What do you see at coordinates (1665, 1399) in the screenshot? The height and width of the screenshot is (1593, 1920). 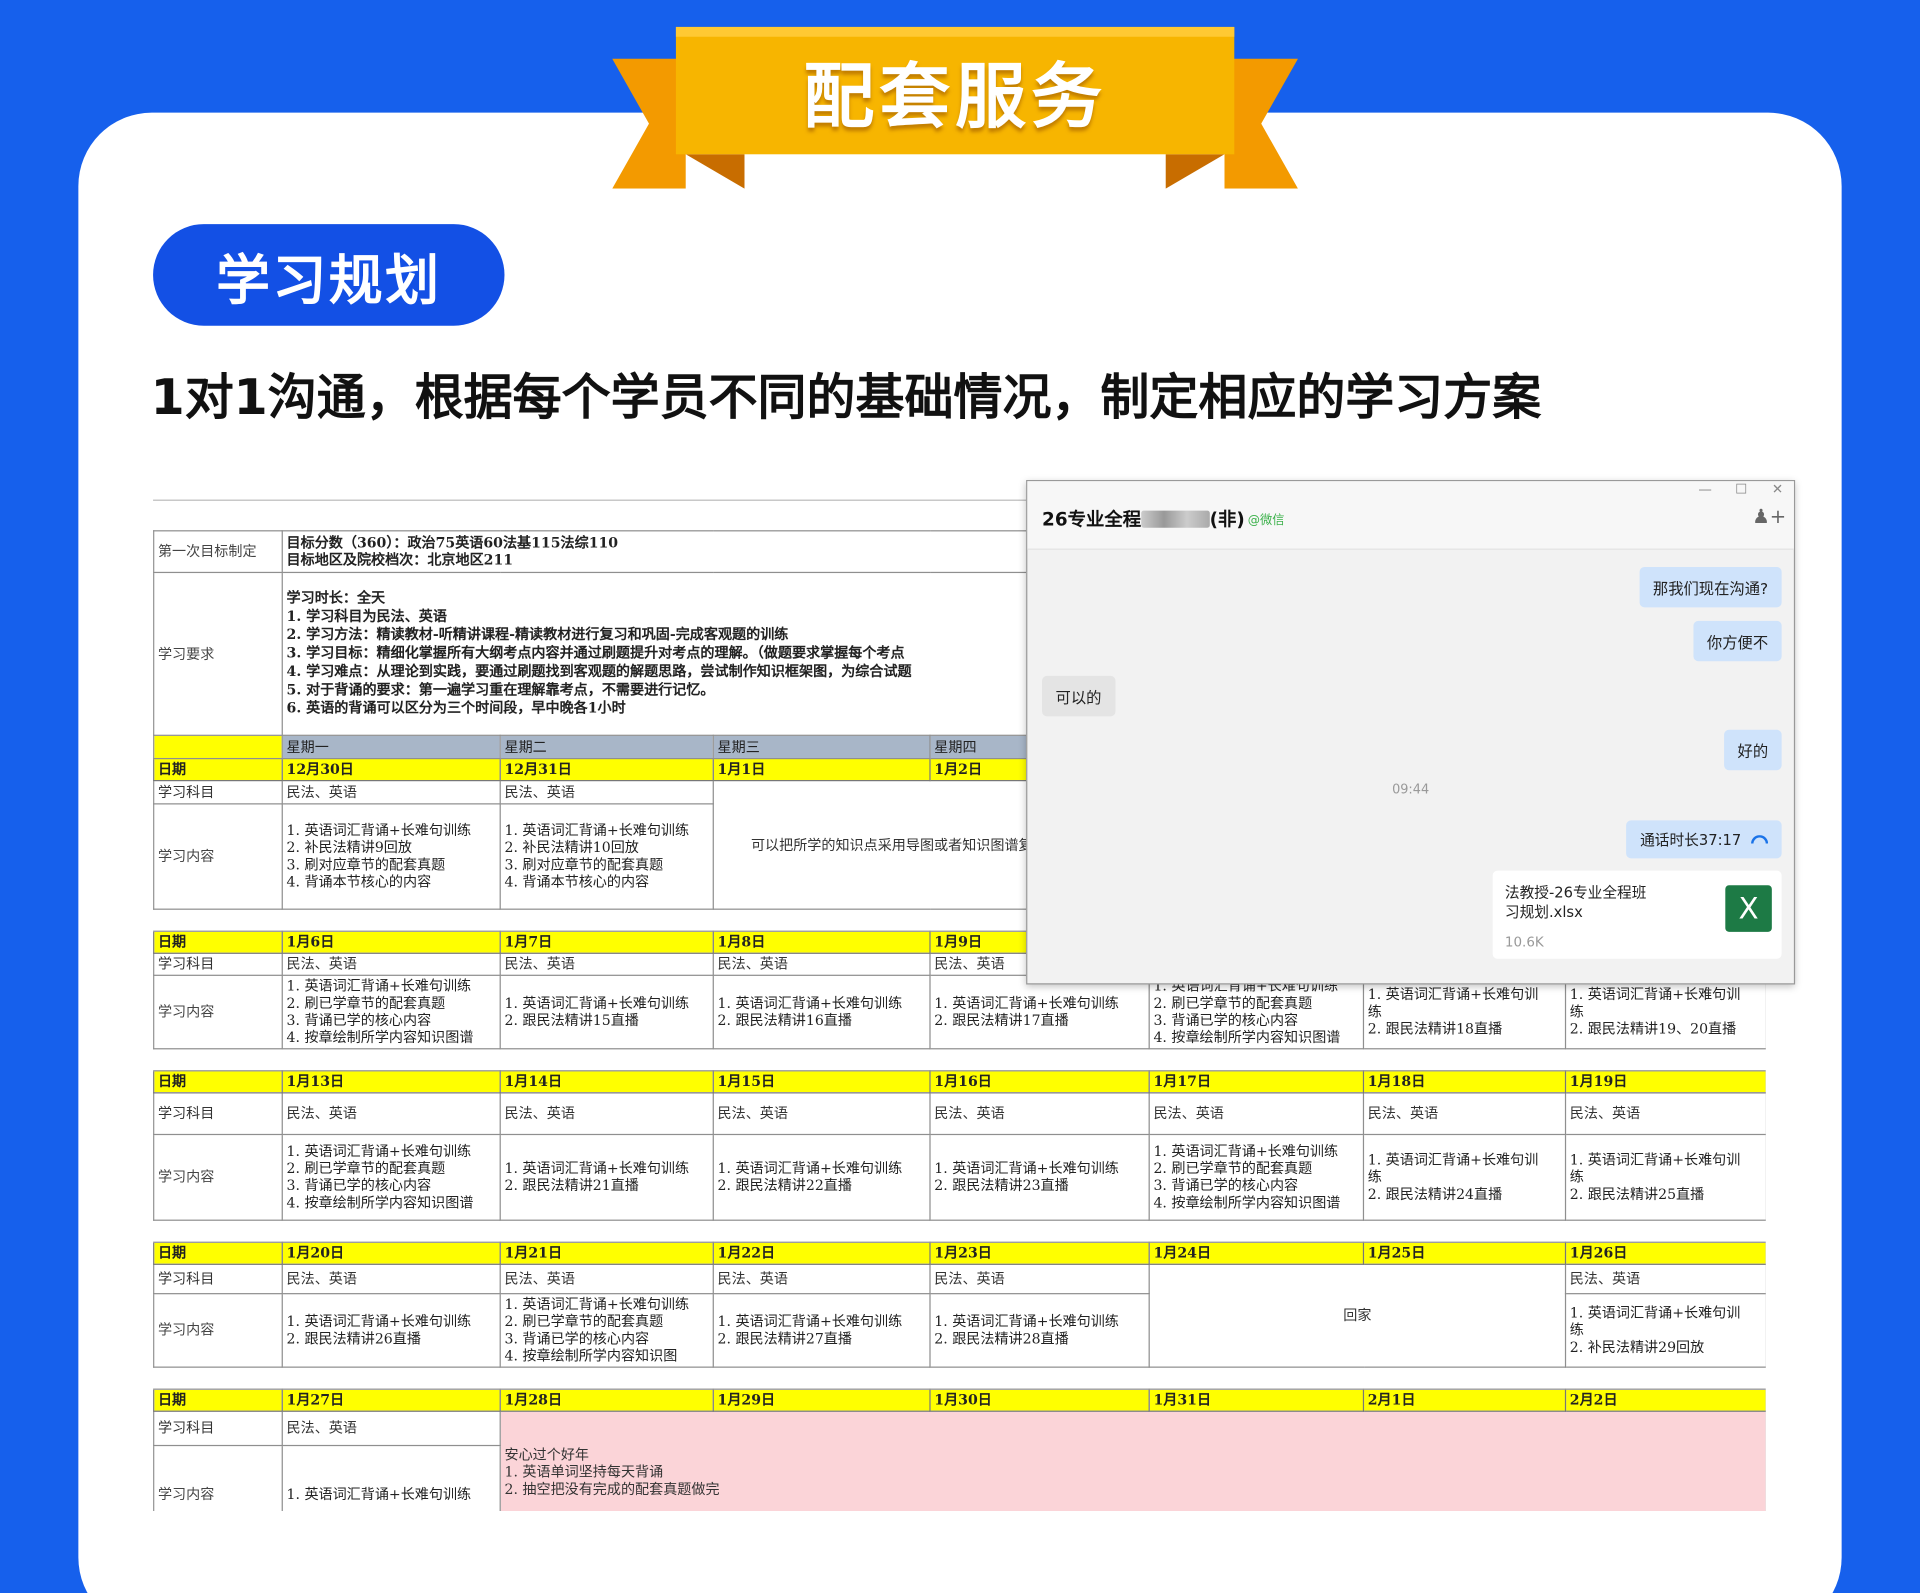 I see `date-cell: 2月2日` at bounding box center [1665, 1399].